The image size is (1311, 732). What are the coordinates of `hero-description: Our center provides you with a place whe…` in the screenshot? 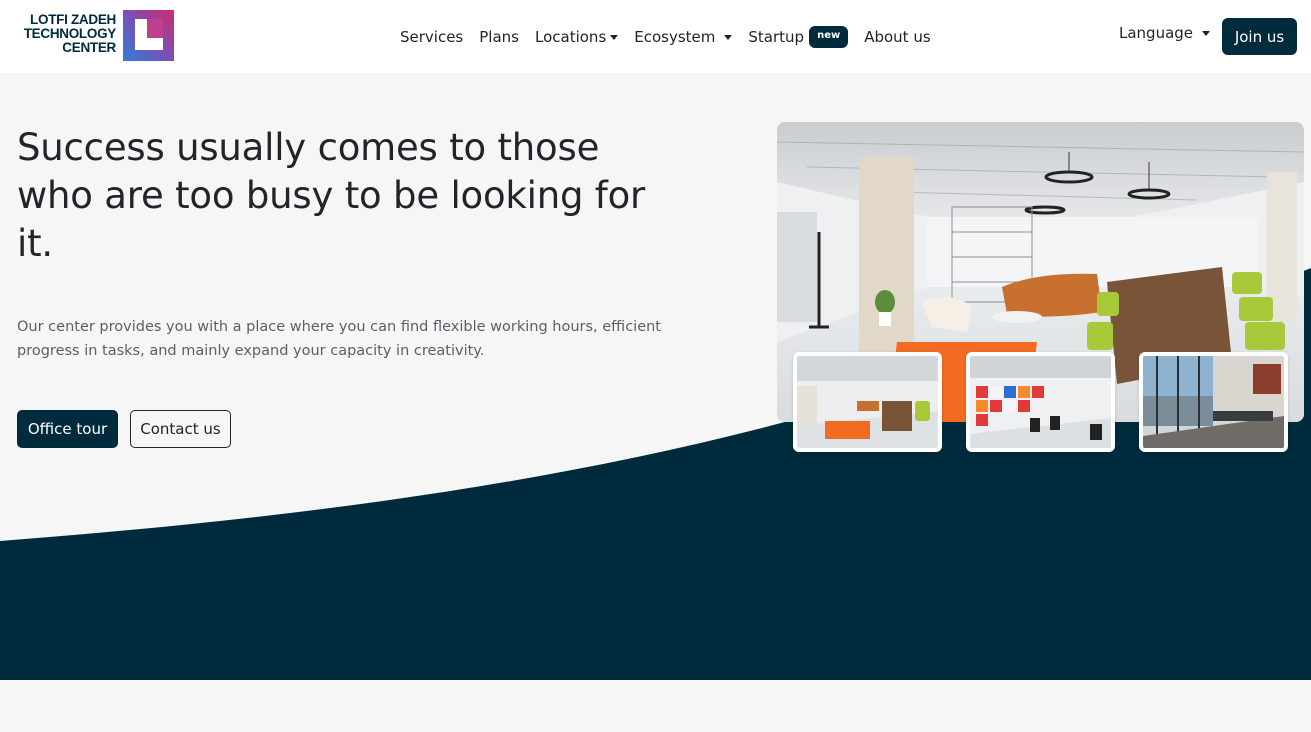 It's located at (339, 339).